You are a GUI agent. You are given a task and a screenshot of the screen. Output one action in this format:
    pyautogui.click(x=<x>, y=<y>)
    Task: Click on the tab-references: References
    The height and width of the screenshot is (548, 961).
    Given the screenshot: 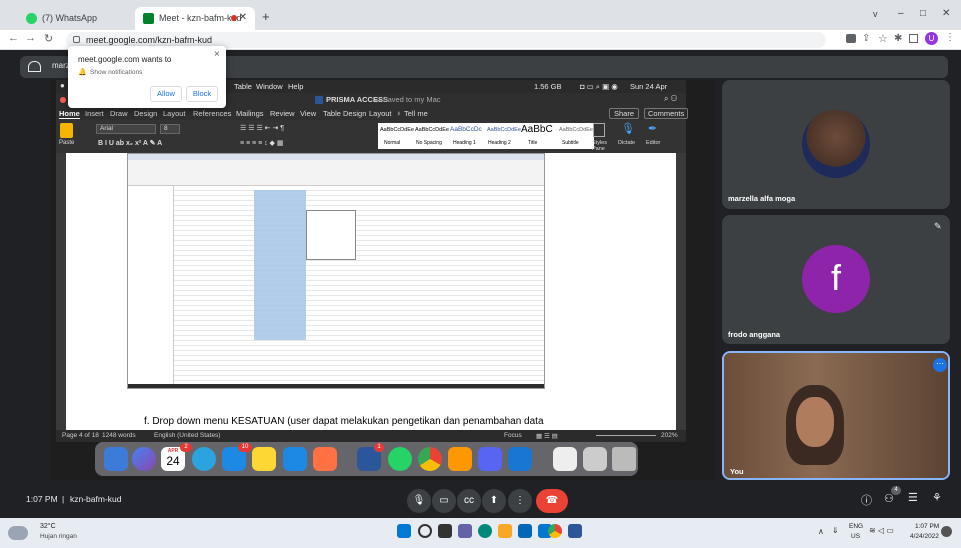 What is the action you would take?
    pyautogui.click(x=212, y=113)
    